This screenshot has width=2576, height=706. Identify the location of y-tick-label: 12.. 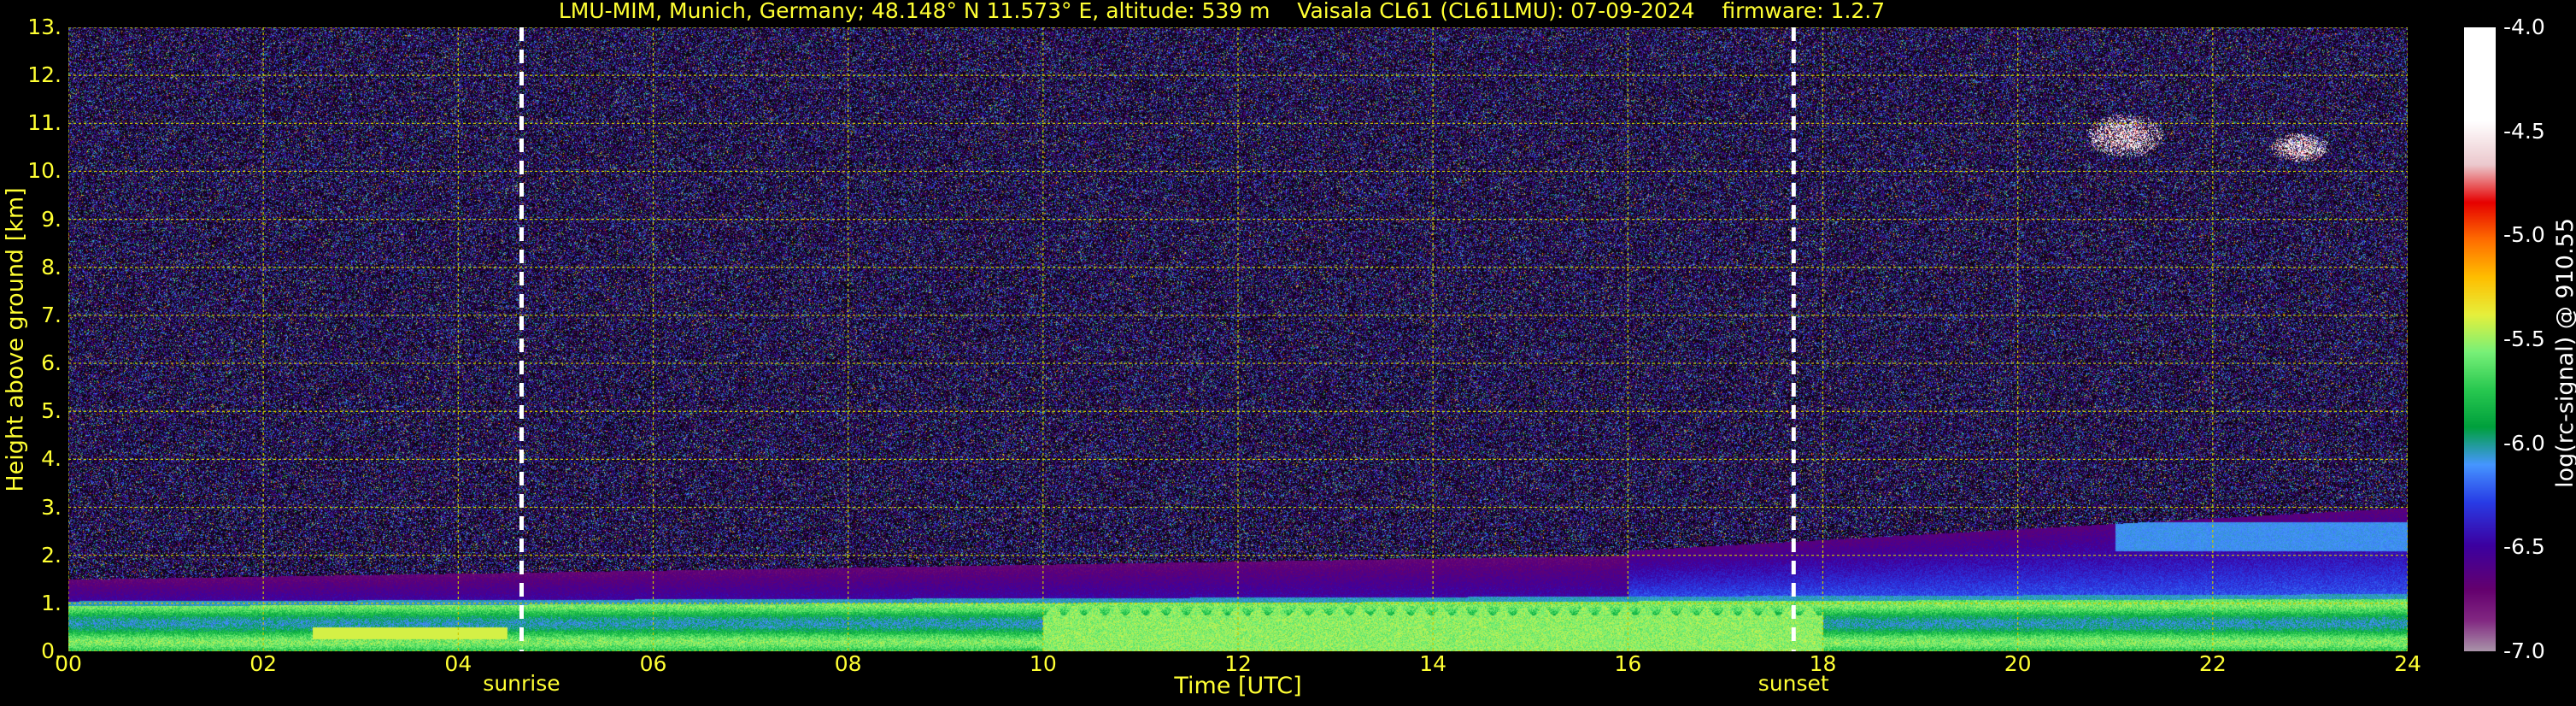
(44, 75).